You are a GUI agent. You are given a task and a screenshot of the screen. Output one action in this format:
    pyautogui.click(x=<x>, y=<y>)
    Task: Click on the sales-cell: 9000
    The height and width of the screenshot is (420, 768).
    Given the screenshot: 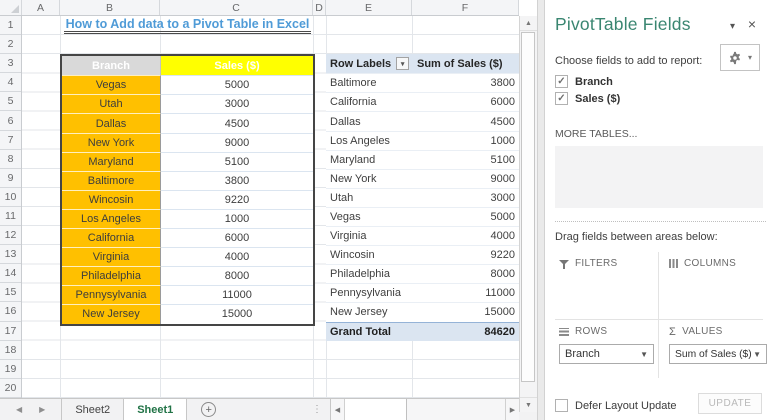 What is the action you would take?
    pyautogui.click(x=237, y=142)
    